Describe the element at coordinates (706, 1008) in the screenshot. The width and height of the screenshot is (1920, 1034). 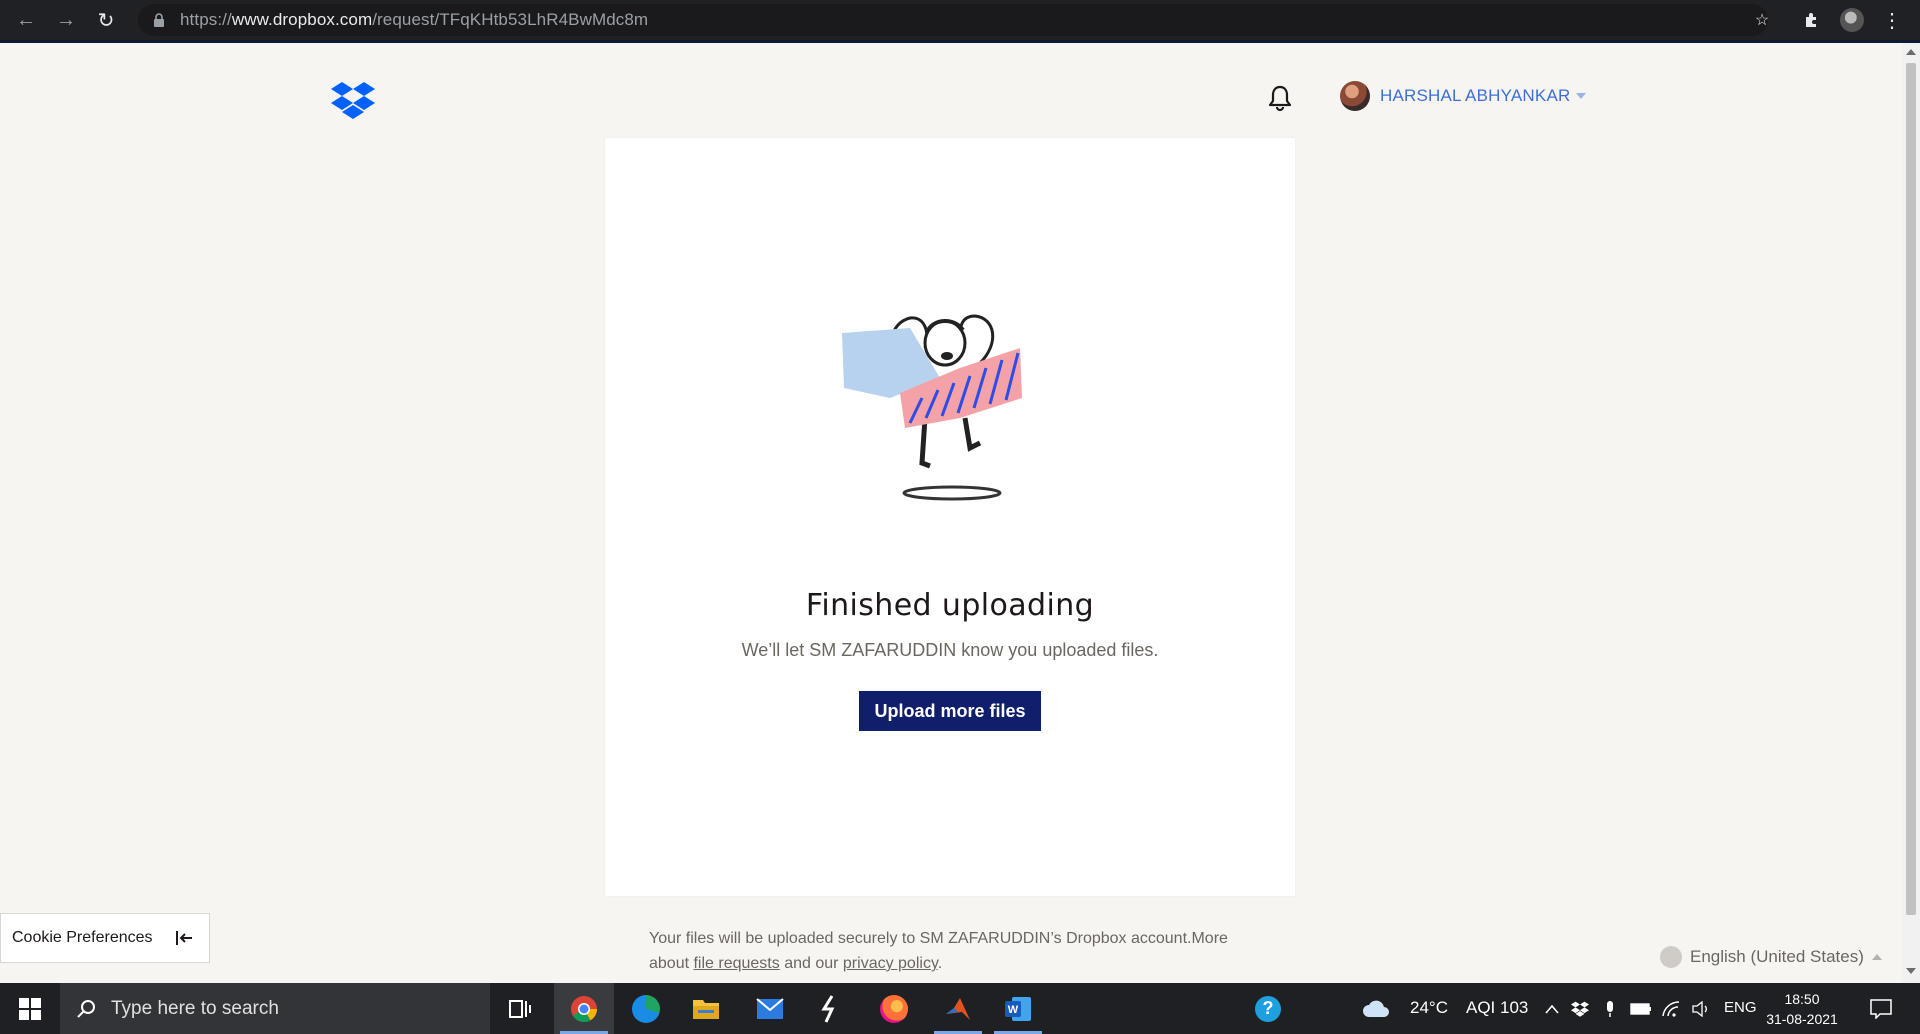
I see `file-explorer-taskbar-icon` at that location.